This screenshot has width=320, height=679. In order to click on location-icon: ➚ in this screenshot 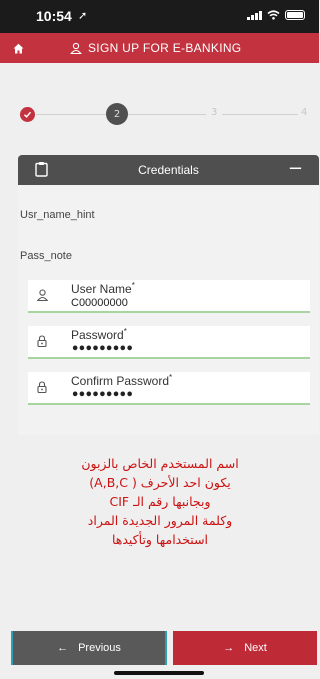, I will do `click(83, 15)`.